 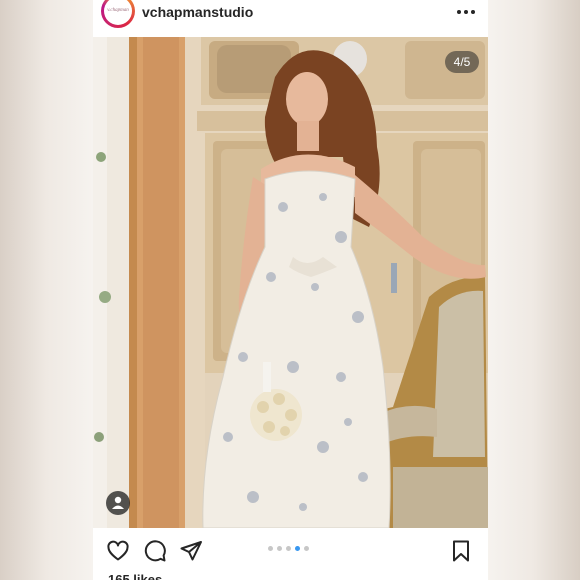 What do you see at coordinates (135, 576) in the screenshot?
I see `likes-count: 165 likes` at bounding box center [135, 576].